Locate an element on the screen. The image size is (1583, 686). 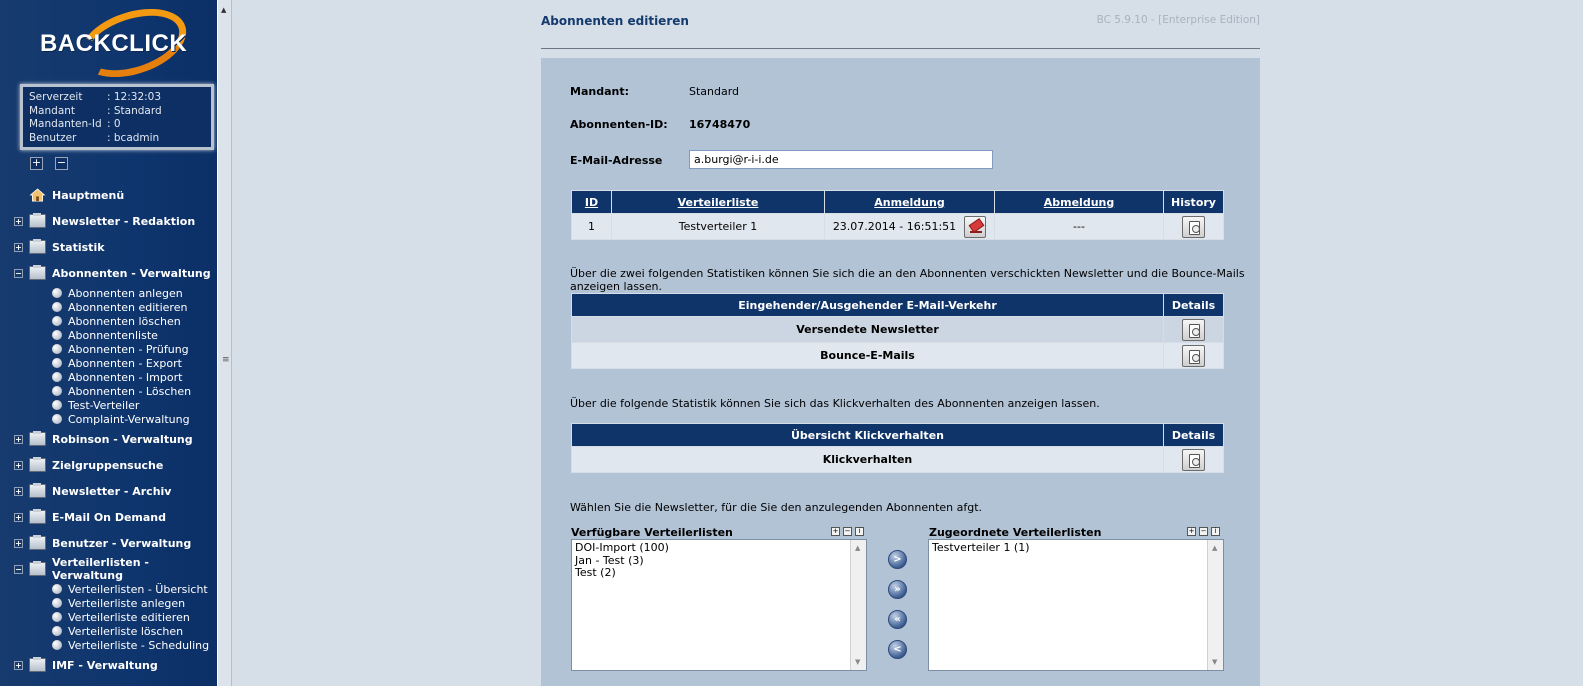
move-all-left-button: « is located at coordinates (897, 619).